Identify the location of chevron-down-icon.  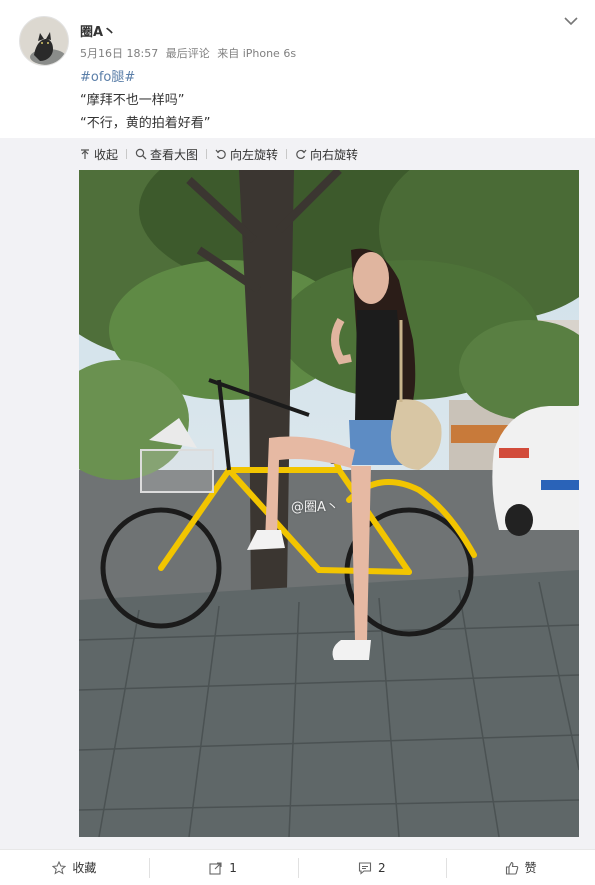
(571, 21).